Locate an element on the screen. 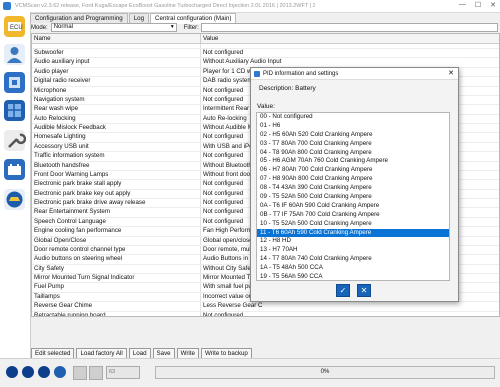 This screenshot has height=387, width=500. dialog-close-icon: ✕ is located at coordinates (451, 73).